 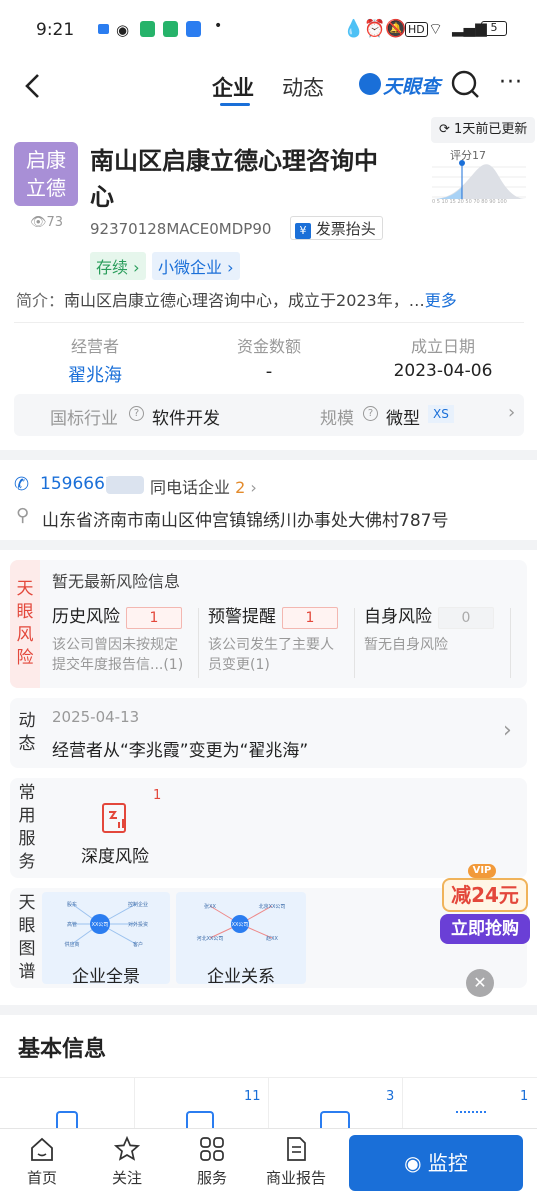 What do you see at coordinates (41, 1178) in the screenshot?
I see `tab-home-label: 首页` at bounding box center [41, 1178].